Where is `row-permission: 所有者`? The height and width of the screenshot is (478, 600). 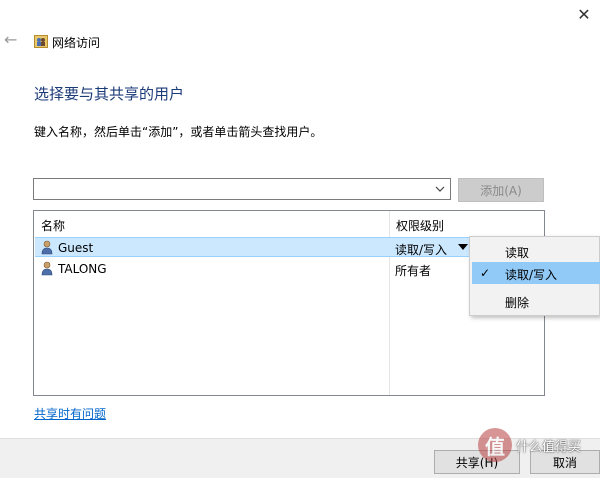 row-permission: 所有者 is located at coordinates (413, 271).